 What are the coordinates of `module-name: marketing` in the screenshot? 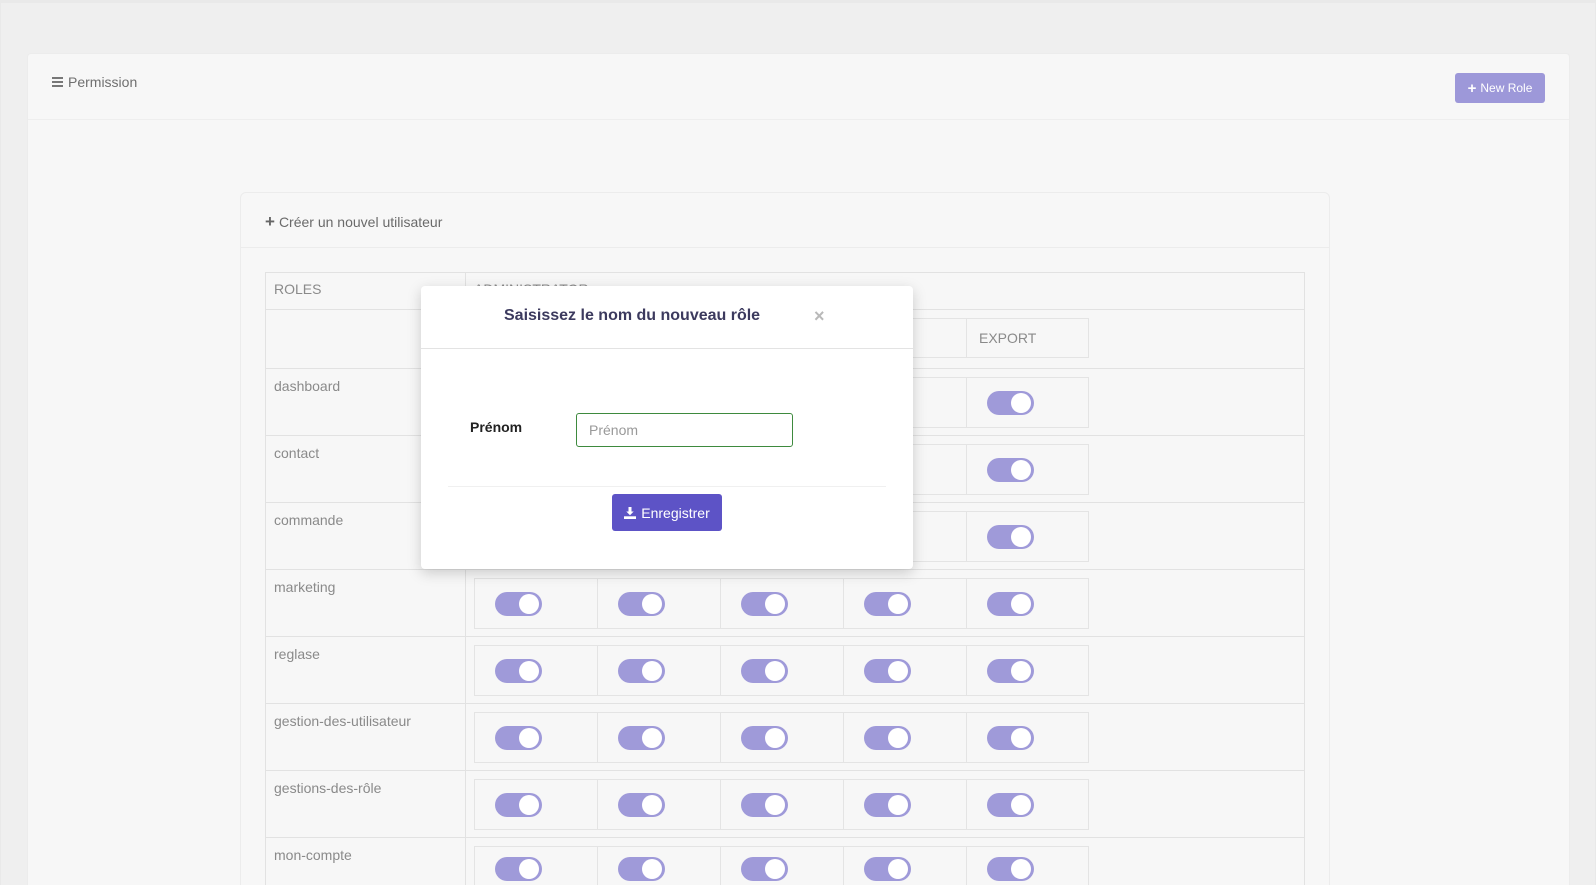 It's located at (365, 603).